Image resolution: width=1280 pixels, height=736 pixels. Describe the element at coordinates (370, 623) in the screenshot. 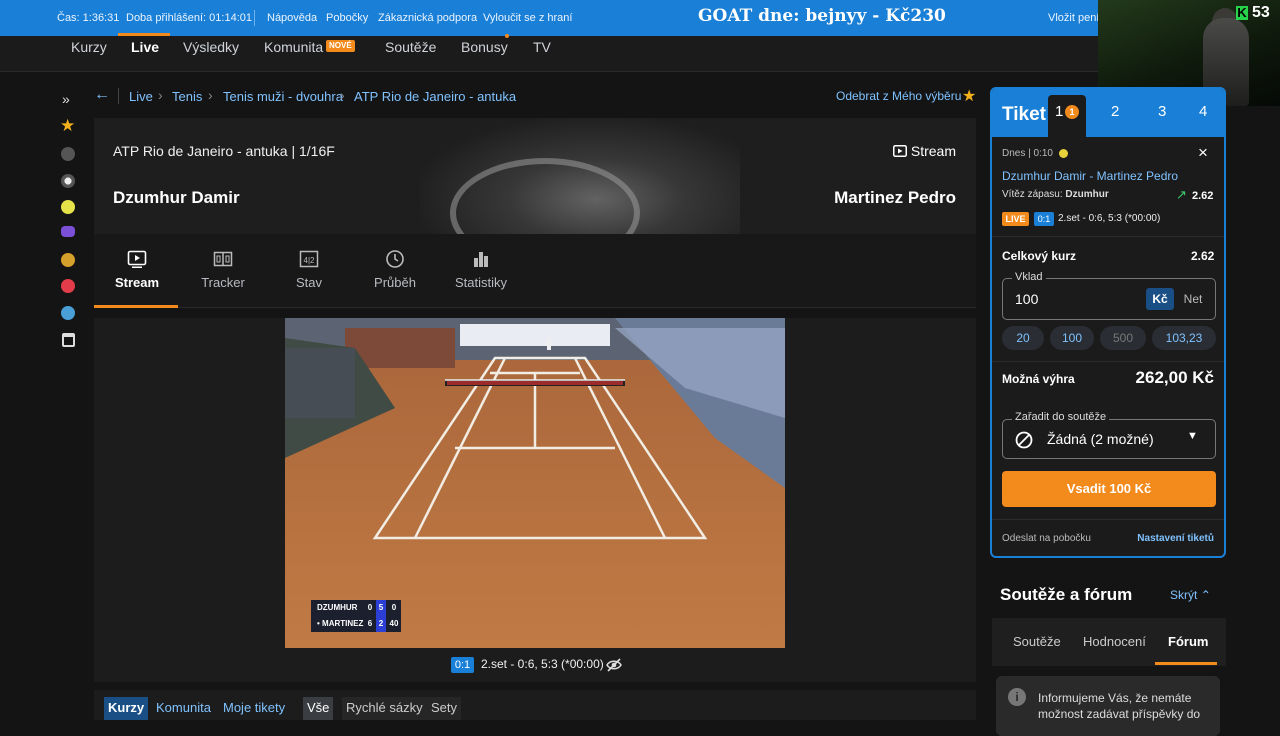

I see `scorebug-sets: 6` at that location.